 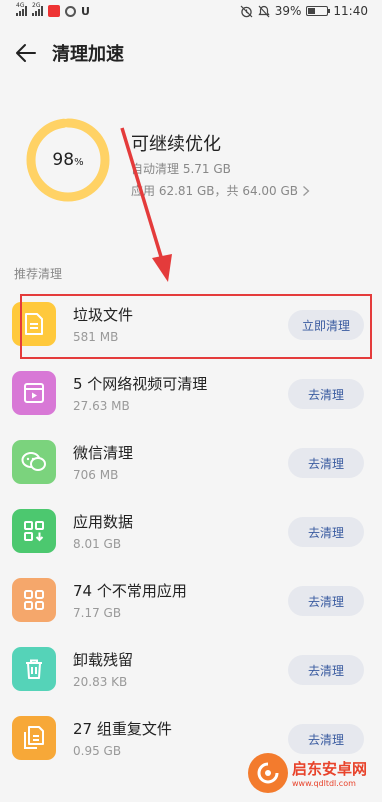 I want to click on storage-usage-link: 应用 62.81 GB，共 64.00 GB, so click(x=220, y=190).